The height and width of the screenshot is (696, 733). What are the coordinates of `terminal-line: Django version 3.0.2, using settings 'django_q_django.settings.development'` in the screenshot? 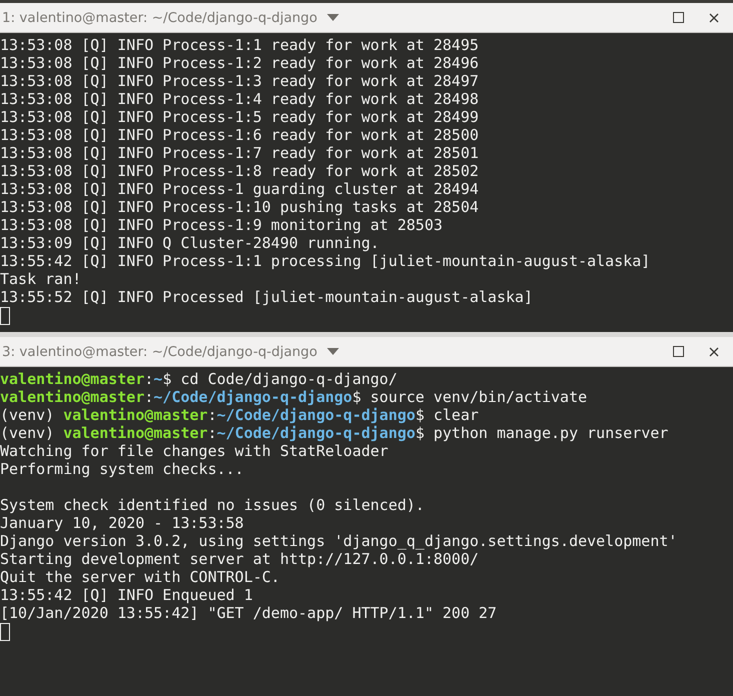 It's located at (339, 541).